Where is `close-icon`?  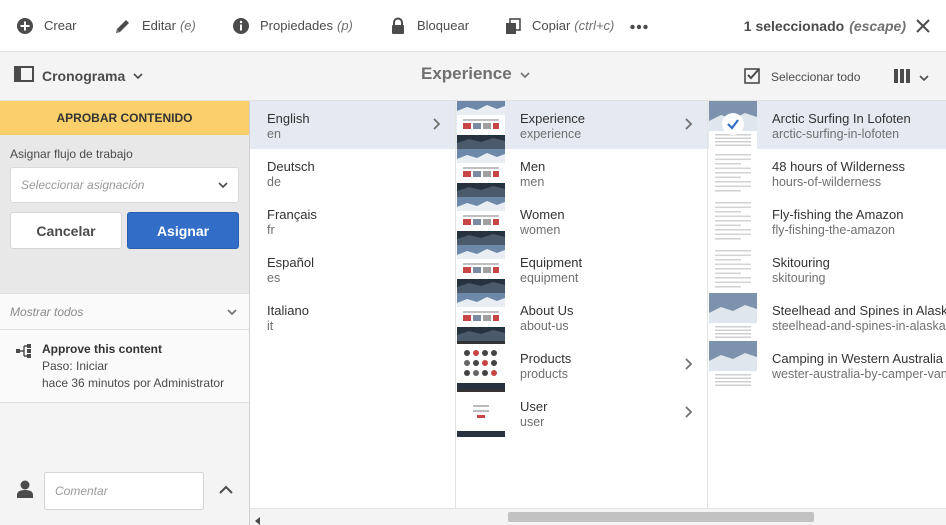 close-icon is located at coordinates (923, 26).